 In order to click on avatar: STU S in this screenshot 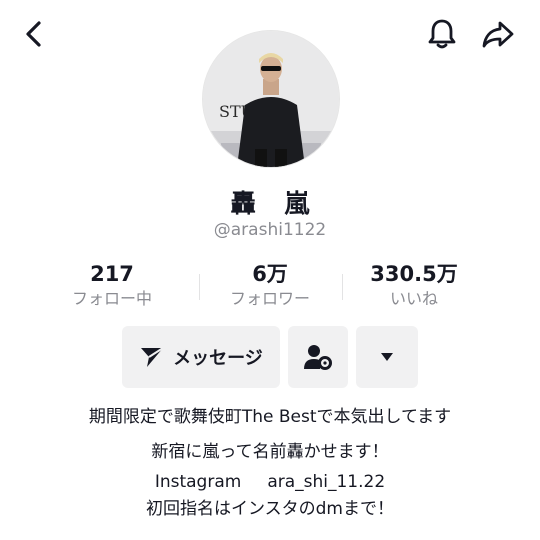, I will do `click(271, 99)`.